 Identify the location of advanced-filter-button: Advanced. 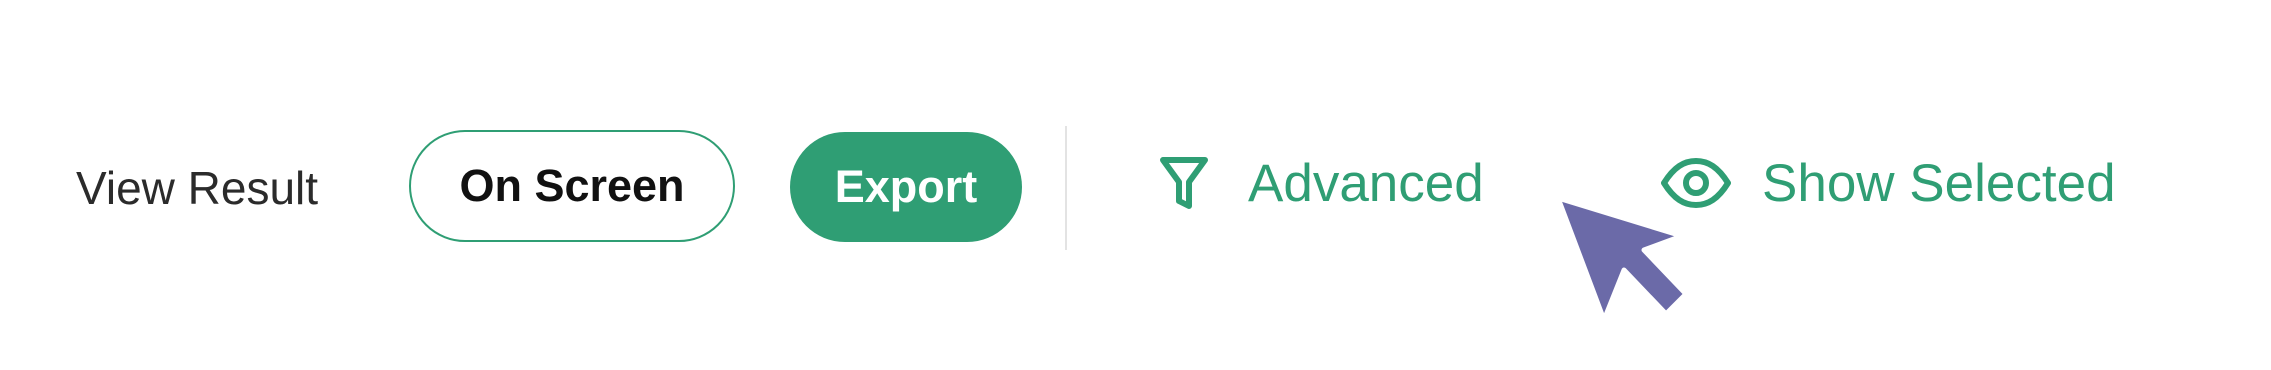
(1321, 183).